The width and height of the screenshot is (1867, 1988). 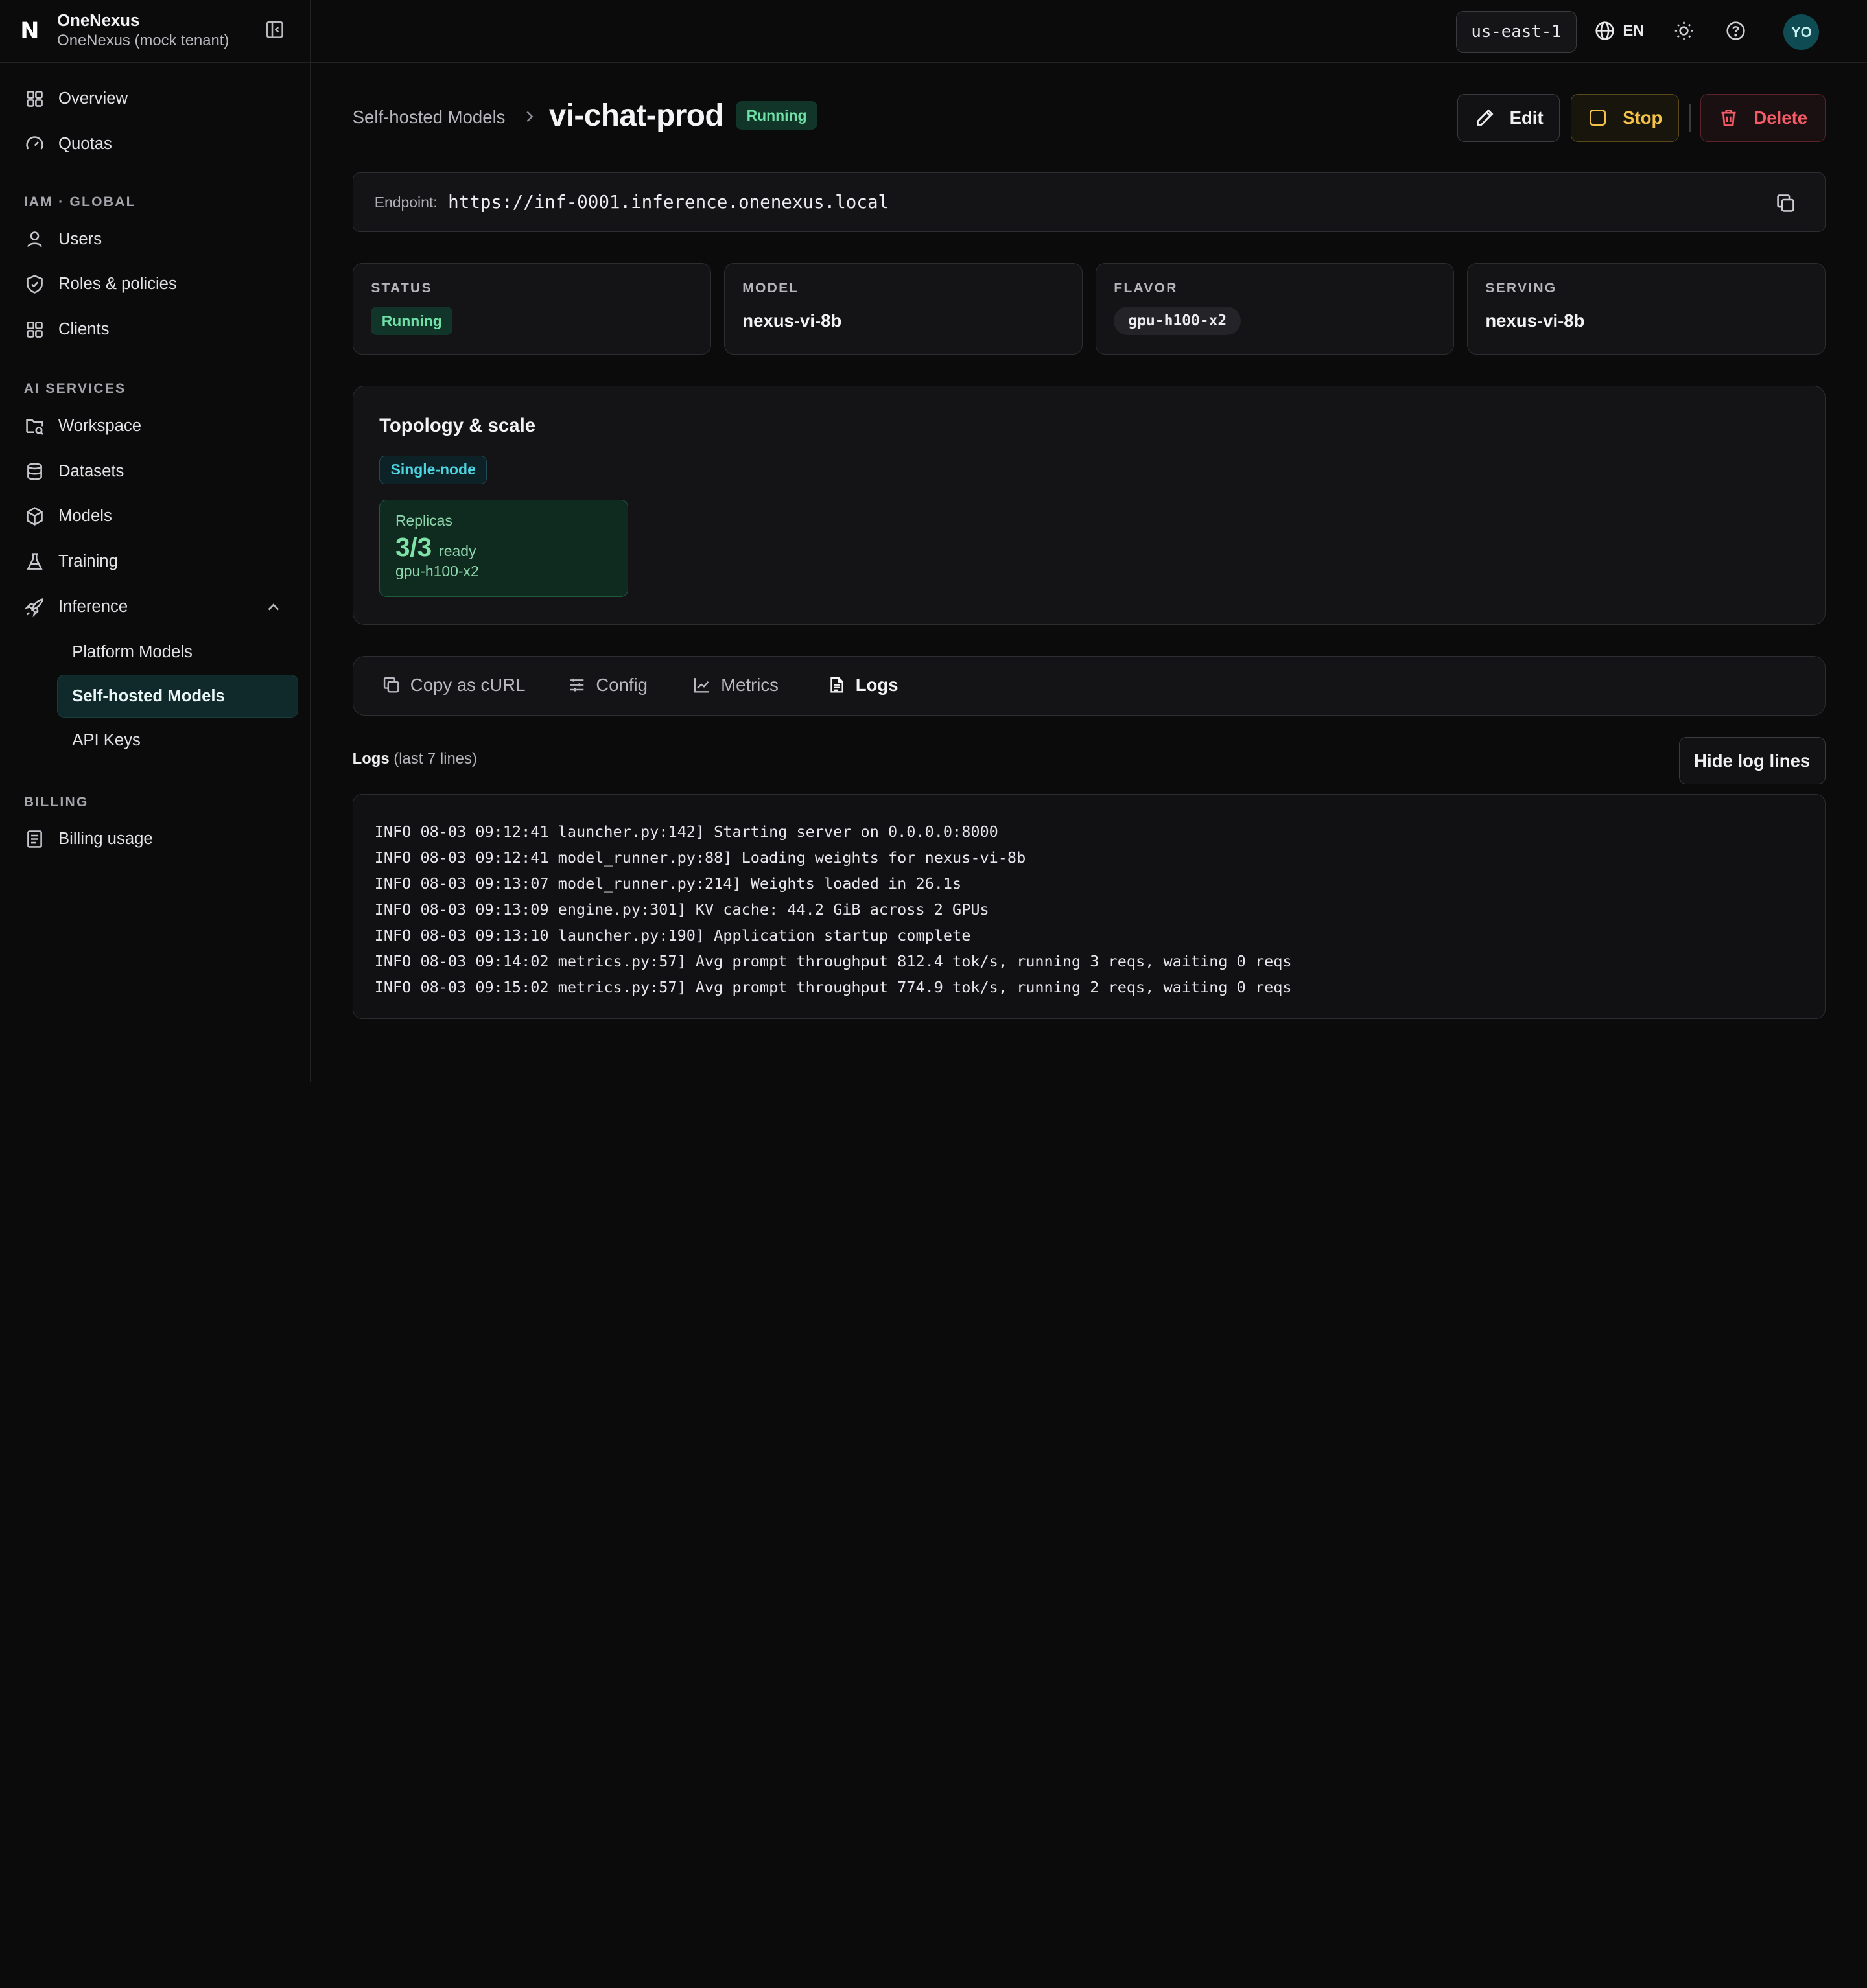 I want to click on tab-copy-as-curl: Copy as cURL, so click(x=454, y=685).